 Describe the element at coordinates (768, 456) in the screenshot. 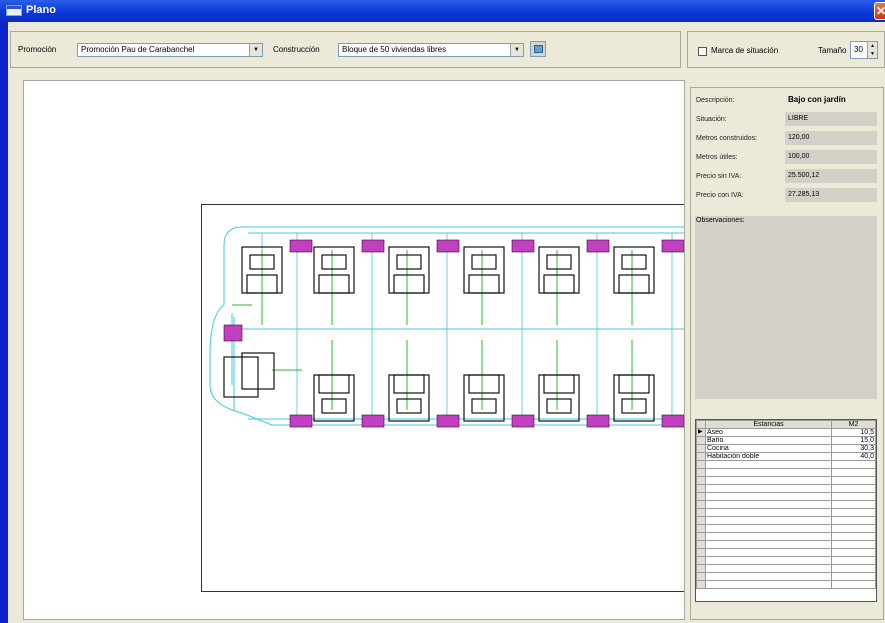

I see `cell-estancia: Habitación doble` at that location.